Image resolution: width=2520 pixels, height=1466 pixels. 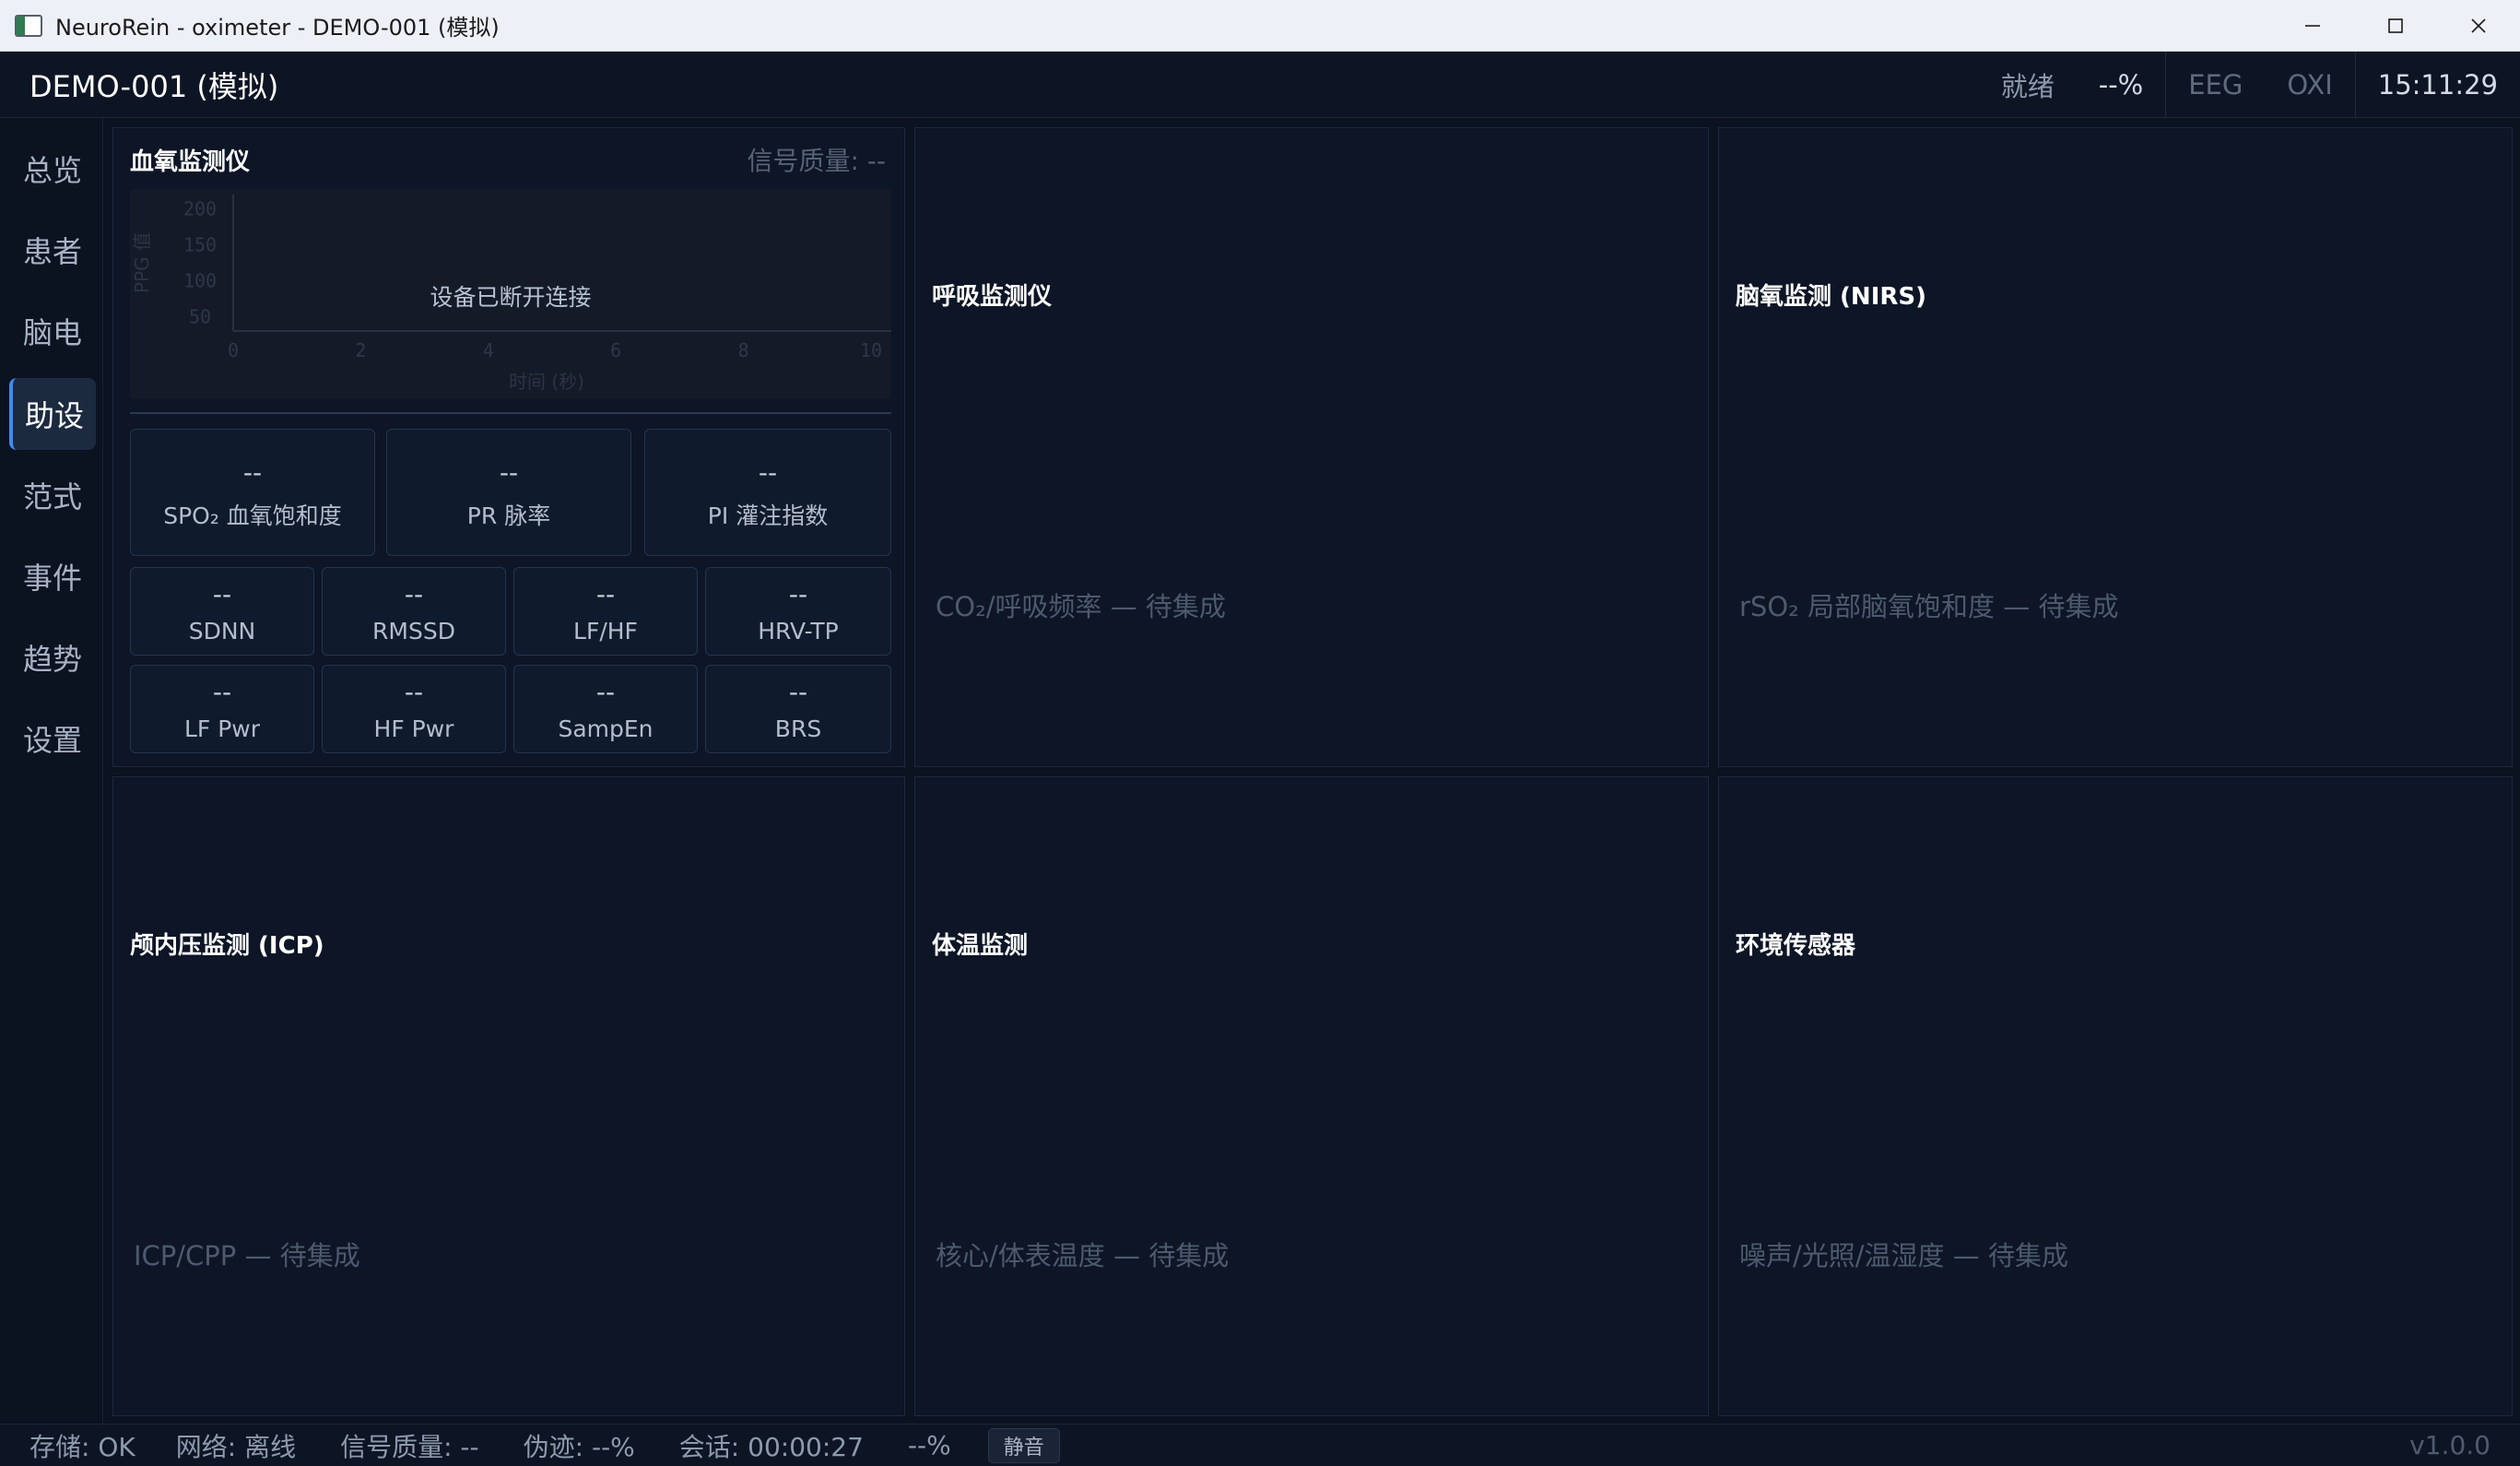 I want to click on ppg-x-tick-label: 8, so click(x=743, y=350).